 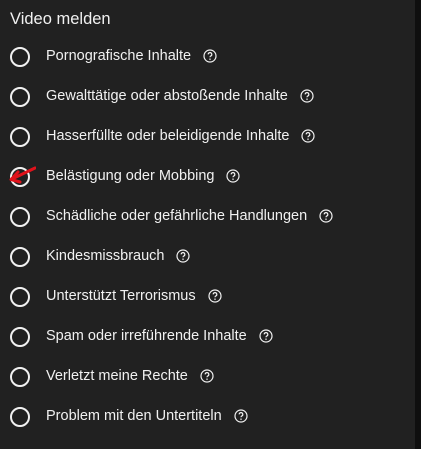 I want to click on option-child-abuse: Kindesmissbrauch, so click(x=207, y=257).